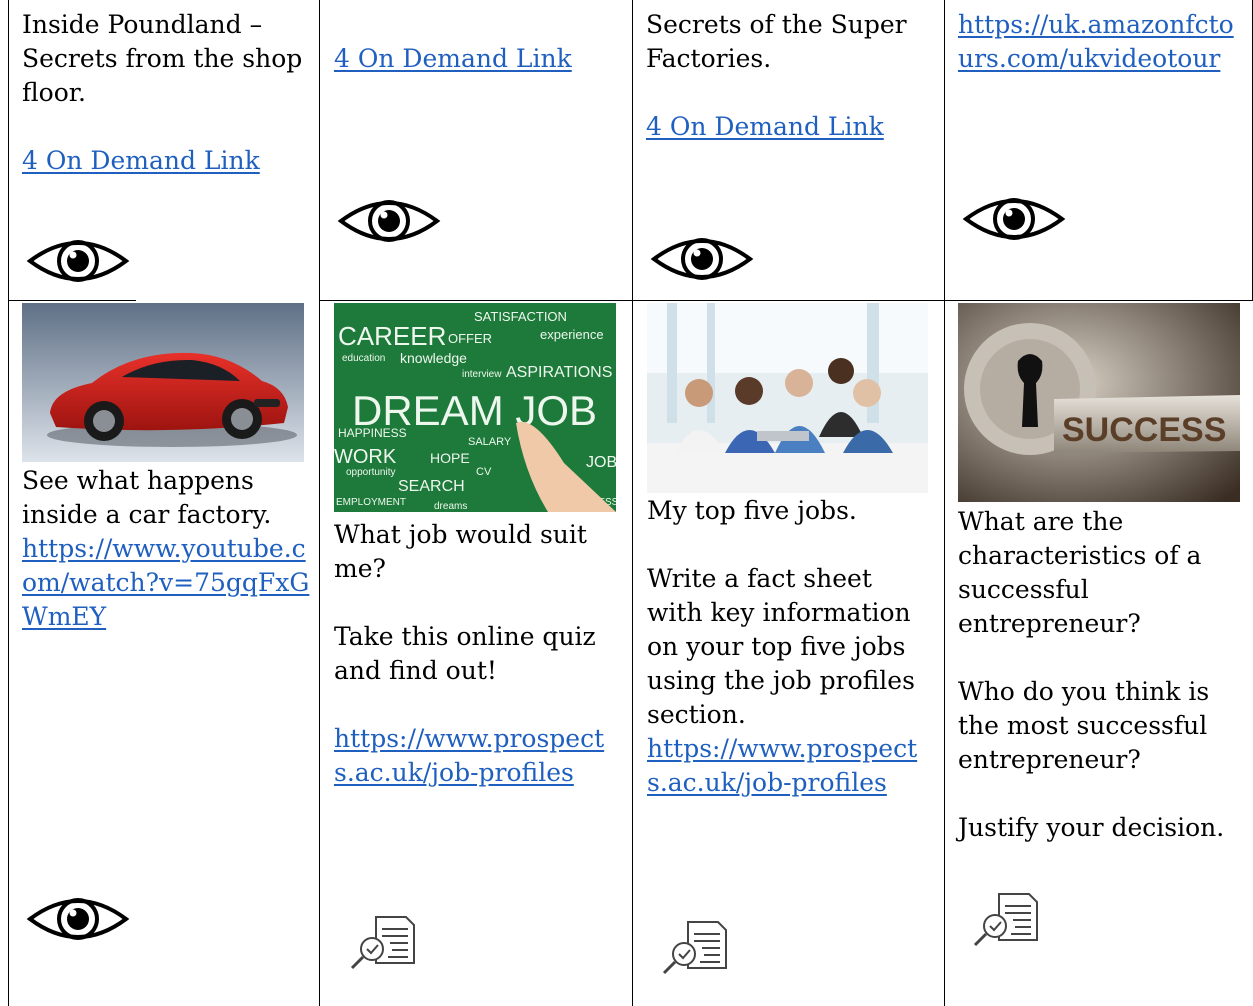  What do you see at coordinates (433, 358) in the screenshot?
I see `board-word: knowledge` at bounding box center [433, 358].